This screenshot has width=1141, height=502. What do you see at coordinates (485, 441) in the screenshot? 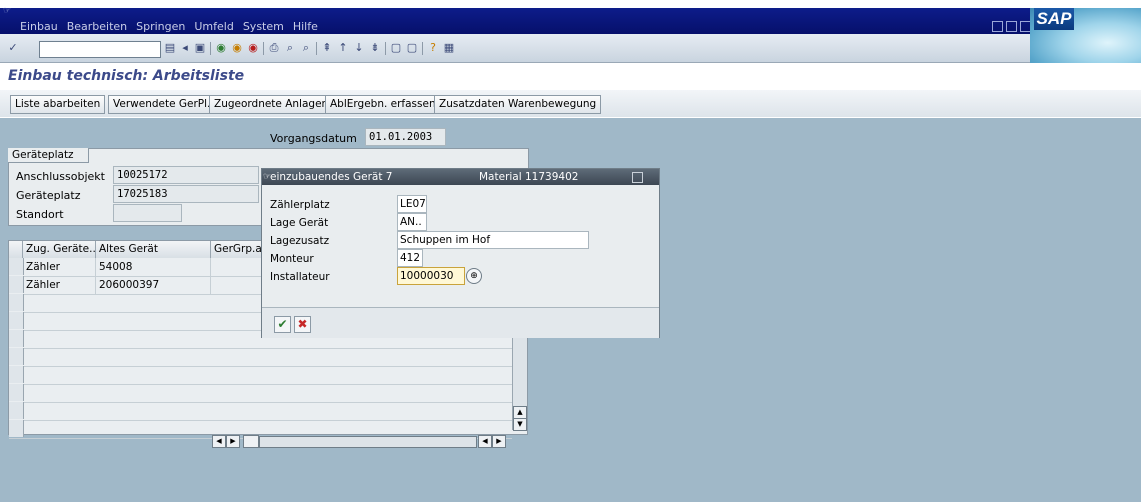
I see `scroll-left-icon: ◀` at bounding box center [485, 441].